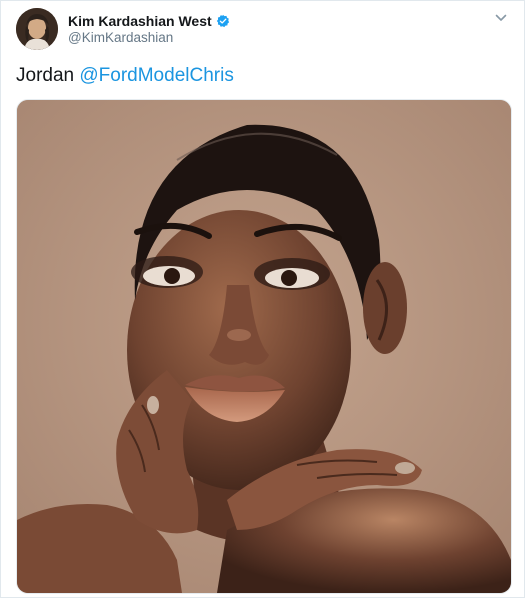  I want to click on mention-link: @FordModelChris, so click(156, 75).